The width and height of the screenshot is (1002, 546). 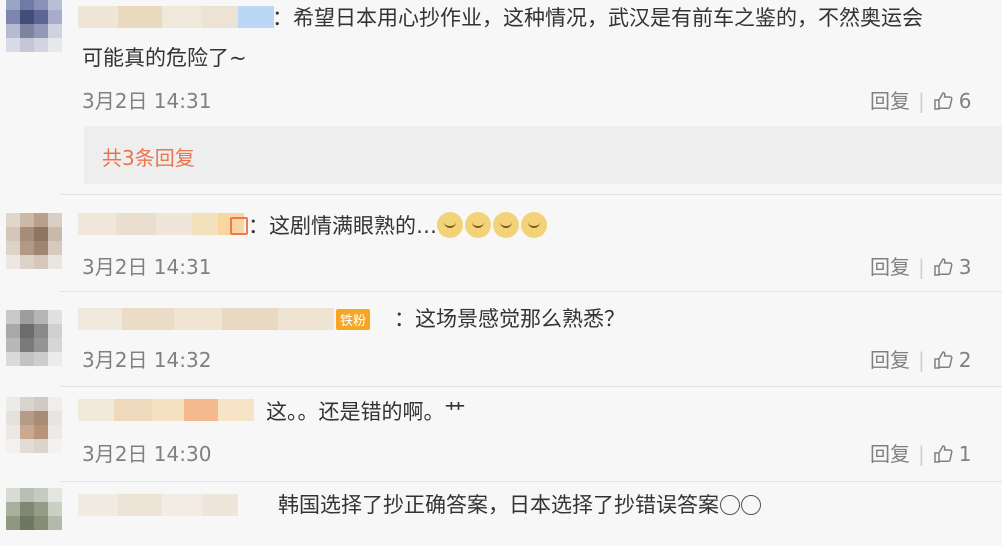 I want to click on comment-text: 韩国选择了抄正确答案，日本选择了抄错误答案, so click(x=519, y=505).